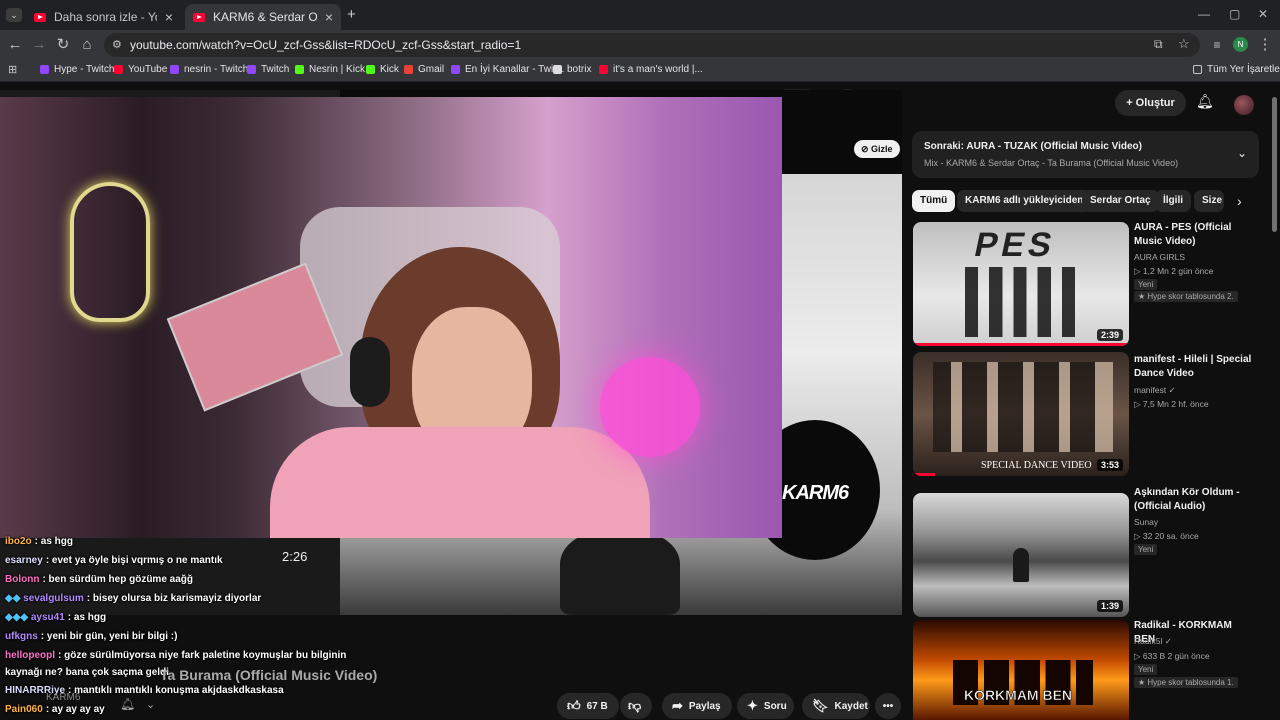  Describe the element at coordinates (877, 149) in the screenshot. I see `hide-overlay-button: ⊘ Gizle` at that location.